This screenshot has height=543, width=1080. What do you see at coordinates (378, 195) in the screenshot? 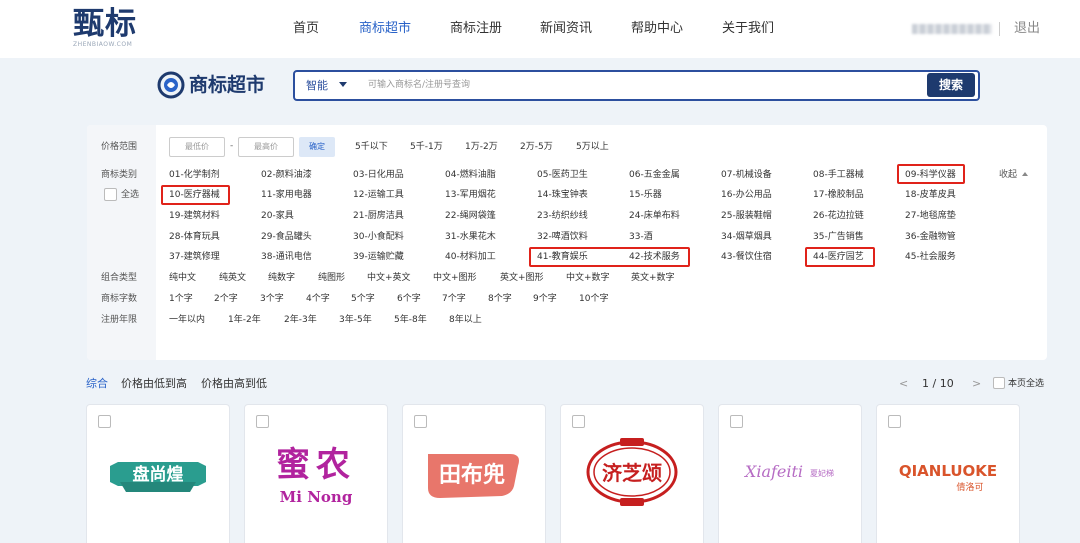
I see `category-option: 12-运输工具` at bounding box center [378, 195].